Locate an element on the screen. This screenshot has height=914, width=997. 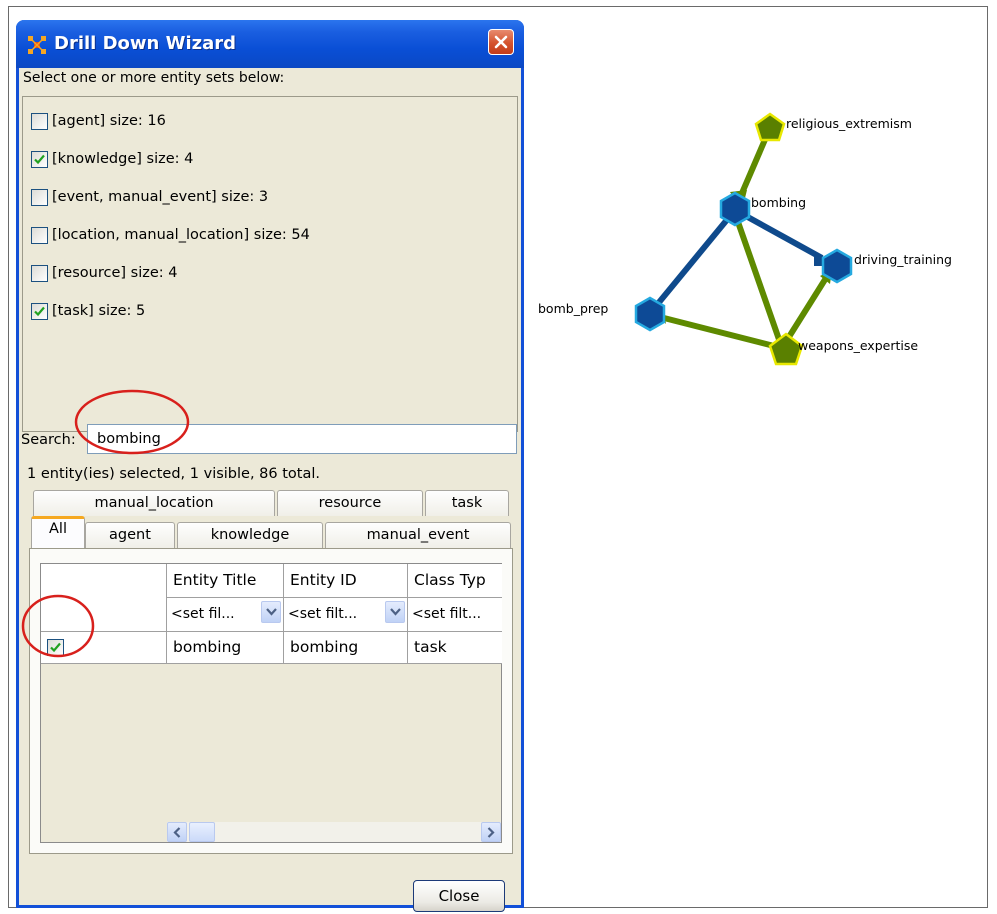
close-icon is located at coordinates (501, 42).